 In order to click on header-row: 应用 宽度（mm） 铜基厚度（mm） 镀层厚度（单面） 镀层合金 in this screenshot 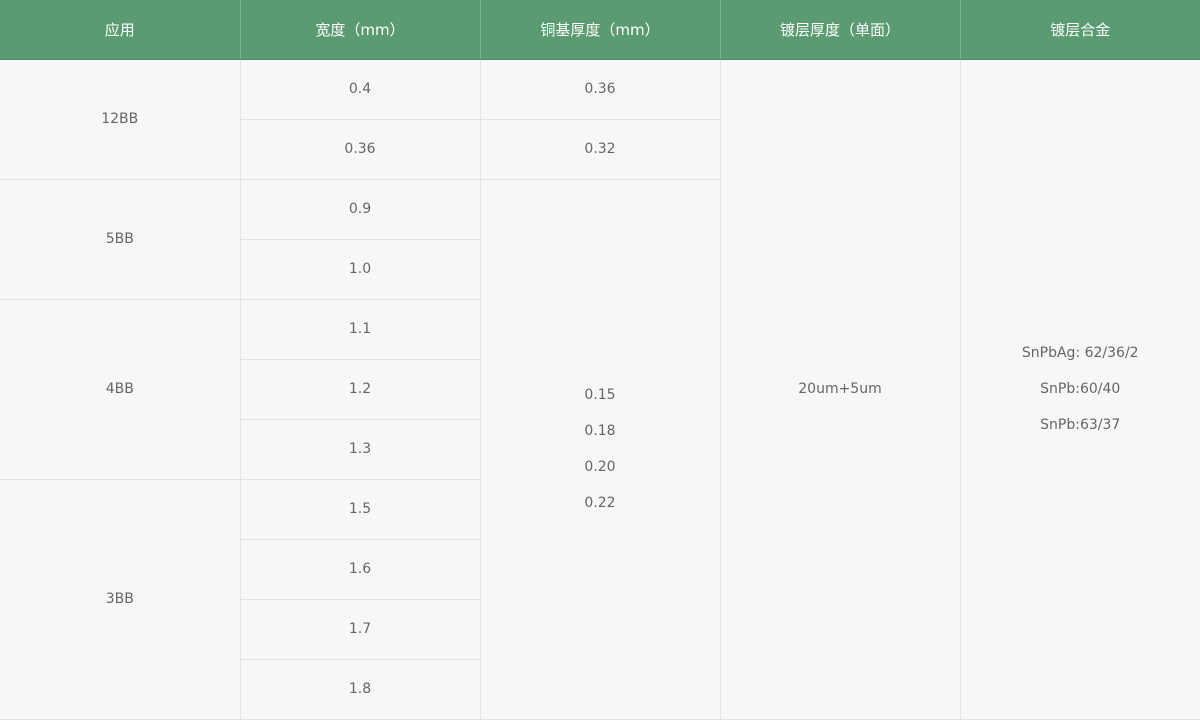, I will do `click(600, 30)`.